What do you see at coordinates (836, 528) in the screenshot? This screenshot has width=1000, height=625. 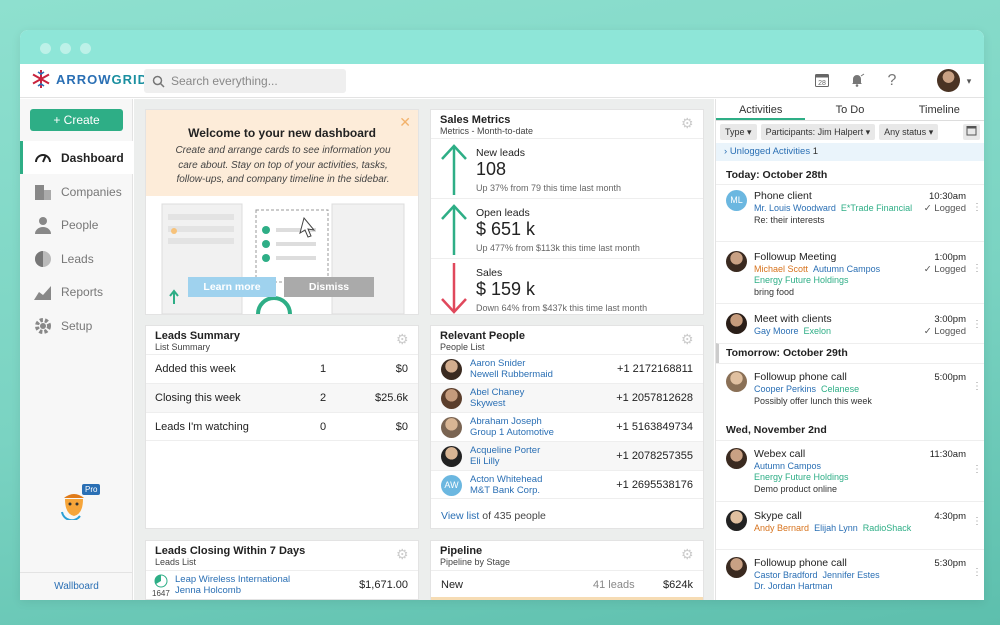 I see `participant: Elijah Lynn` at bounding box center [836, 528].